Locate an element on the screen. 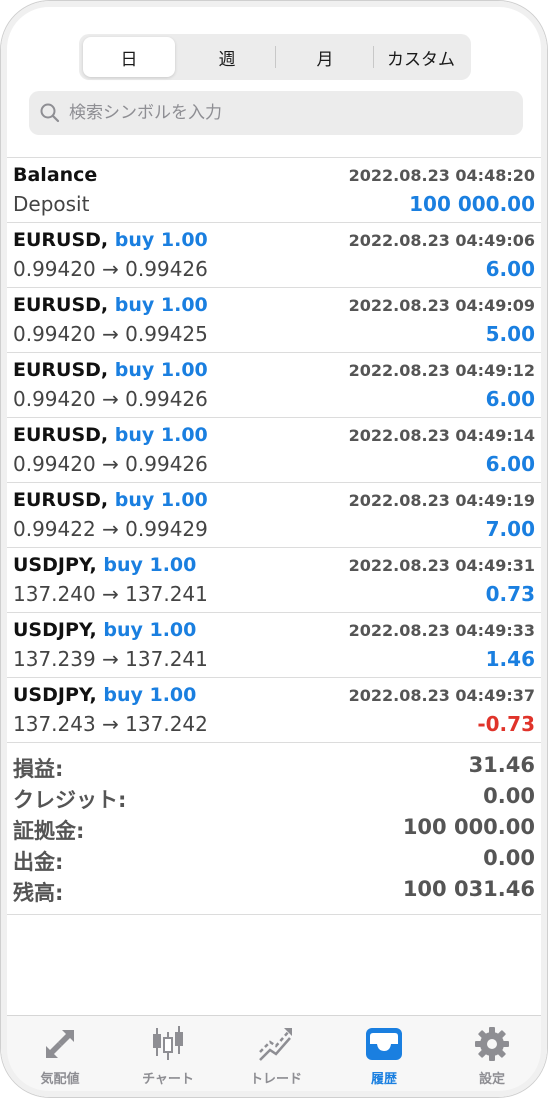 The height and width of the screenshot is (1100, 550). tab-settings: 設定 is located at coordinates (492, 1056).